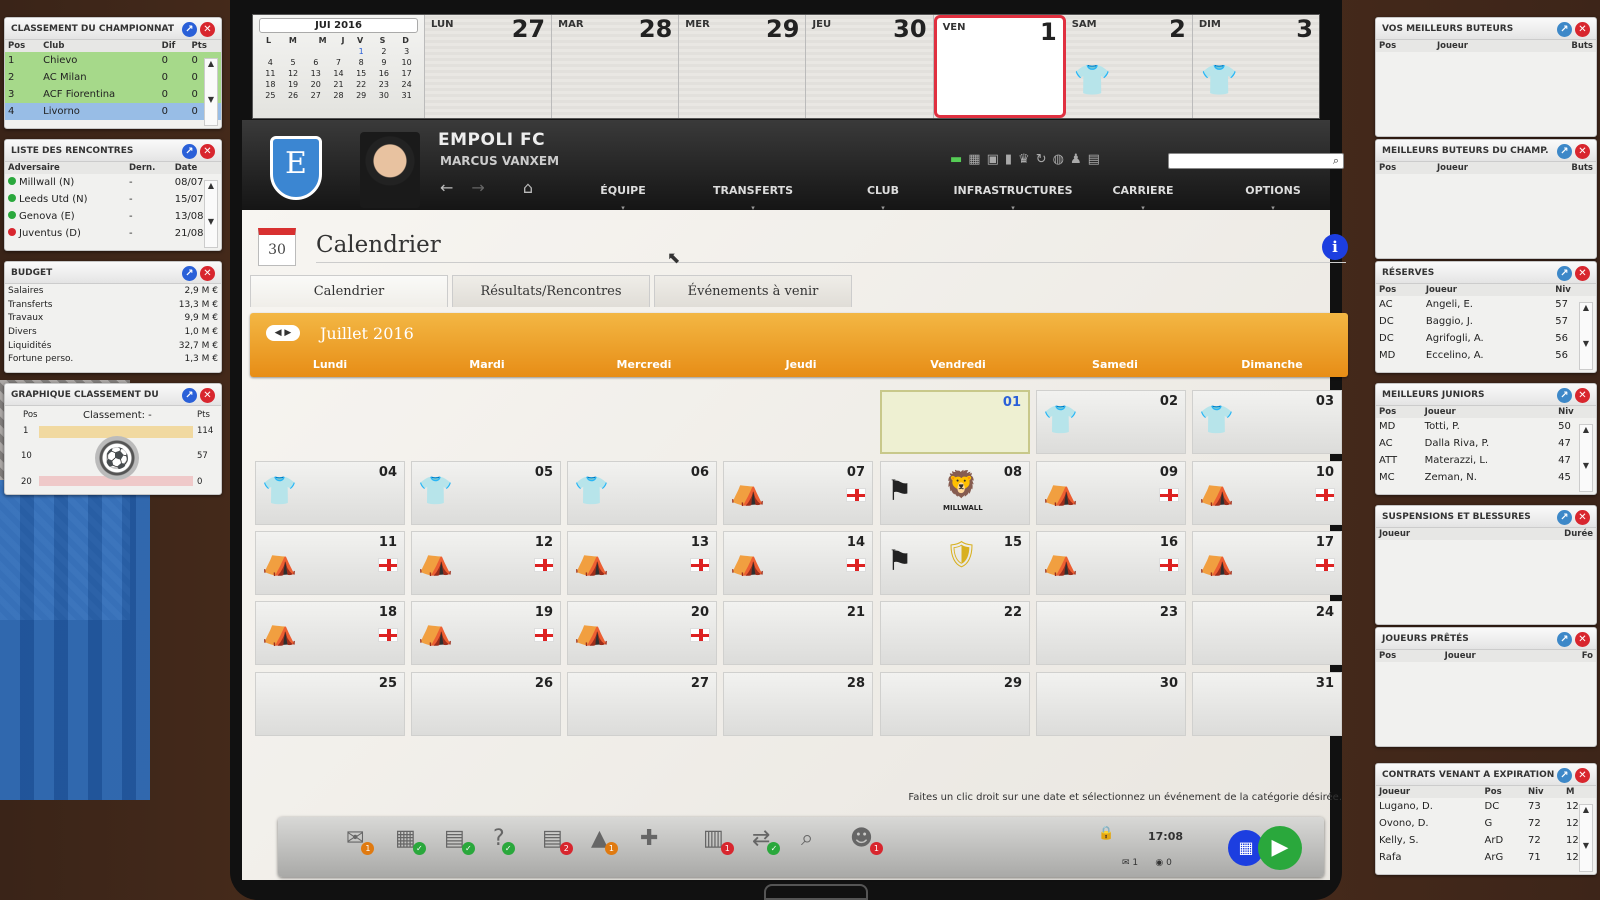 Image resolution: width=1600 pixels, height=900 pixels. Describe the element at coordinates (315, 73) in the screenshot. I see `mini-day: 13` at that location.